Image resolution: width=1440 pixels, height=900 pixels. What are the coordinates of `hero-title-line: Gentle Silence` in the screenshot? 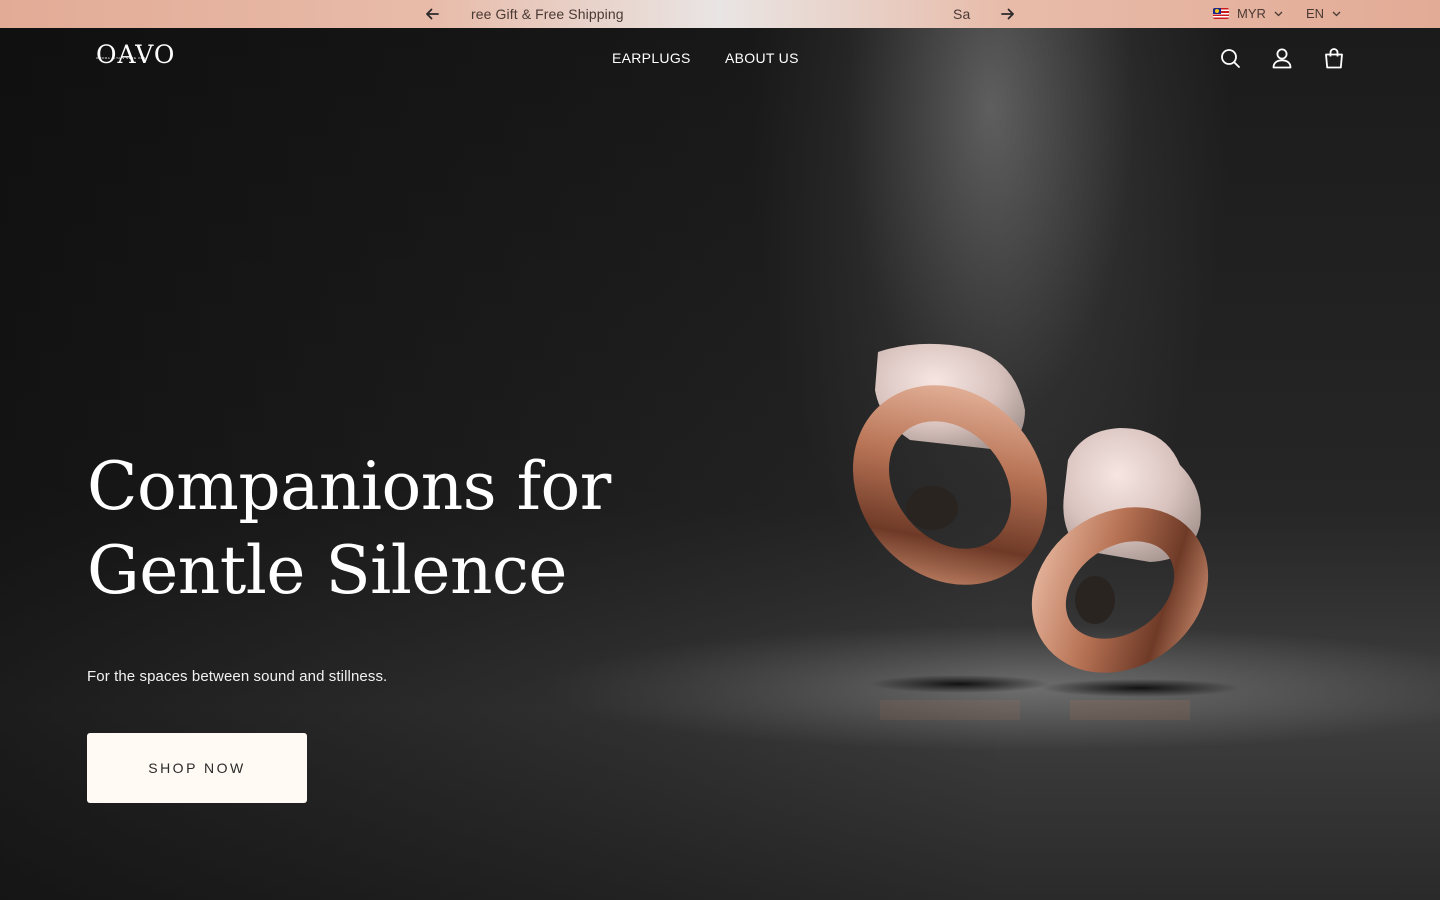 It's located at (327, 570).